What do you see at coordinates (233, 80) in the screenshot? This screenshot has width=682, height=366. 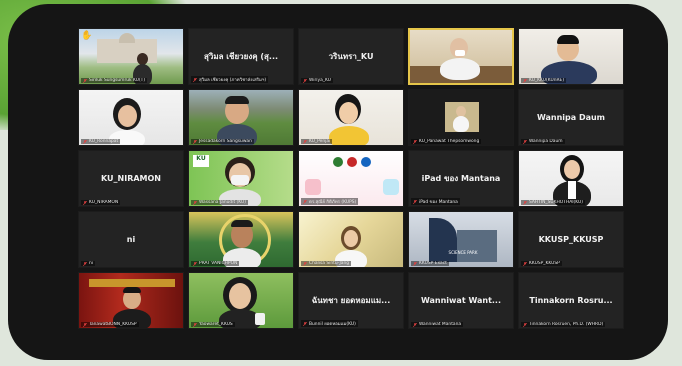 I see `caption-text: สุวิมล เชียวยงคุ (ภาควิชาส่งเสริมฯ)` at bounding box center [233, 80].